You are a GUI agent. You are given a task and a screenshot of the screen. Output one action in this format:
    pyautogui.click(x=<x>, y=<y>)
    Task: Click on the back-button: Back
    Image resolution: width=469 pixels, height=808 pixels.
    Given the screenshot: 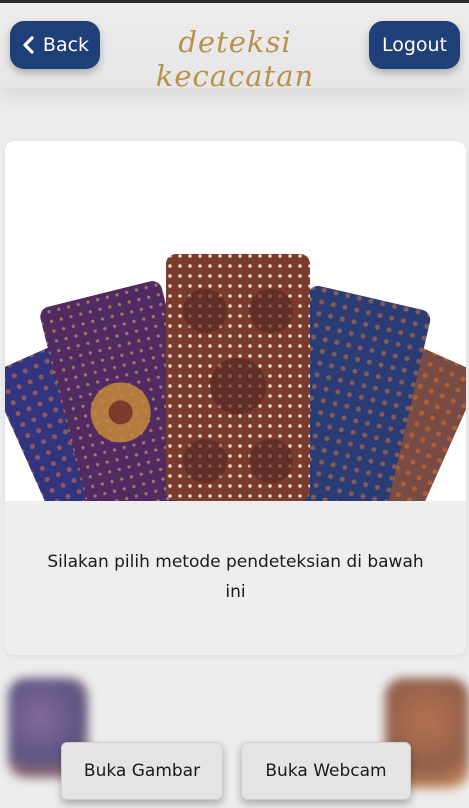 What is the action you would take?
    pyautogui.click(x=55, y=45)
    